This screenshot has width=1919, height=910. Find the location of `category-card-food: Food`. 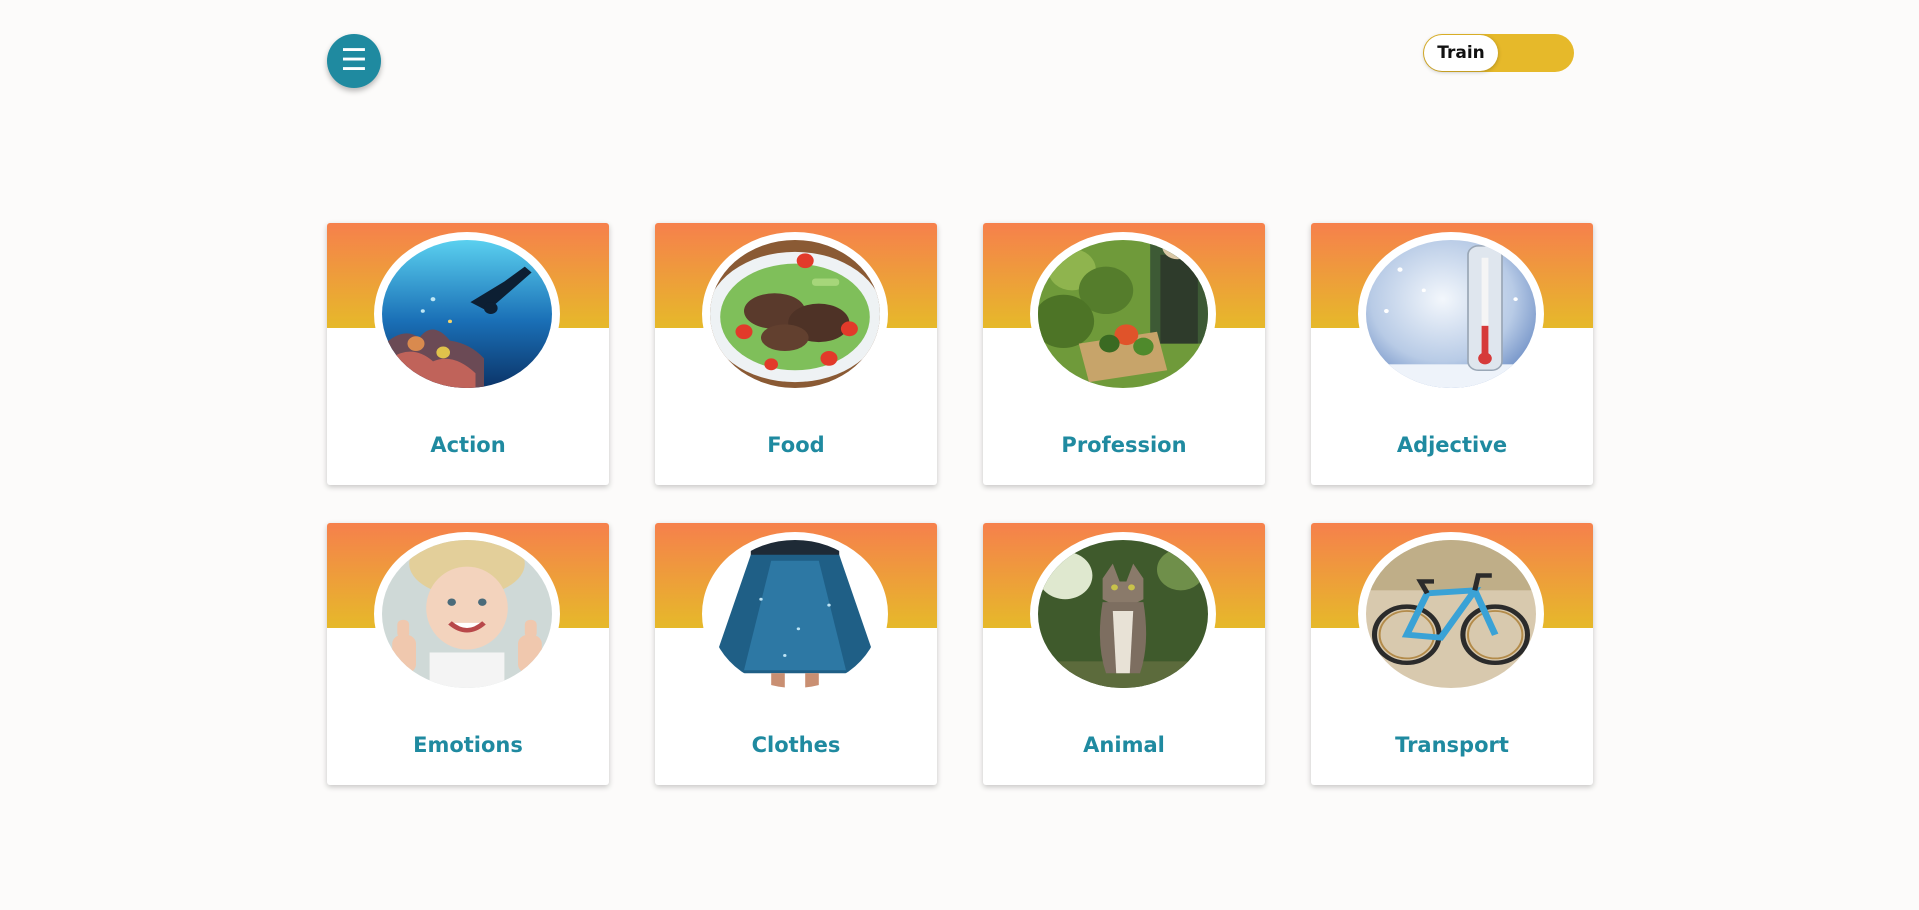

category-card-food: Food is located at coordinates (796, 354).